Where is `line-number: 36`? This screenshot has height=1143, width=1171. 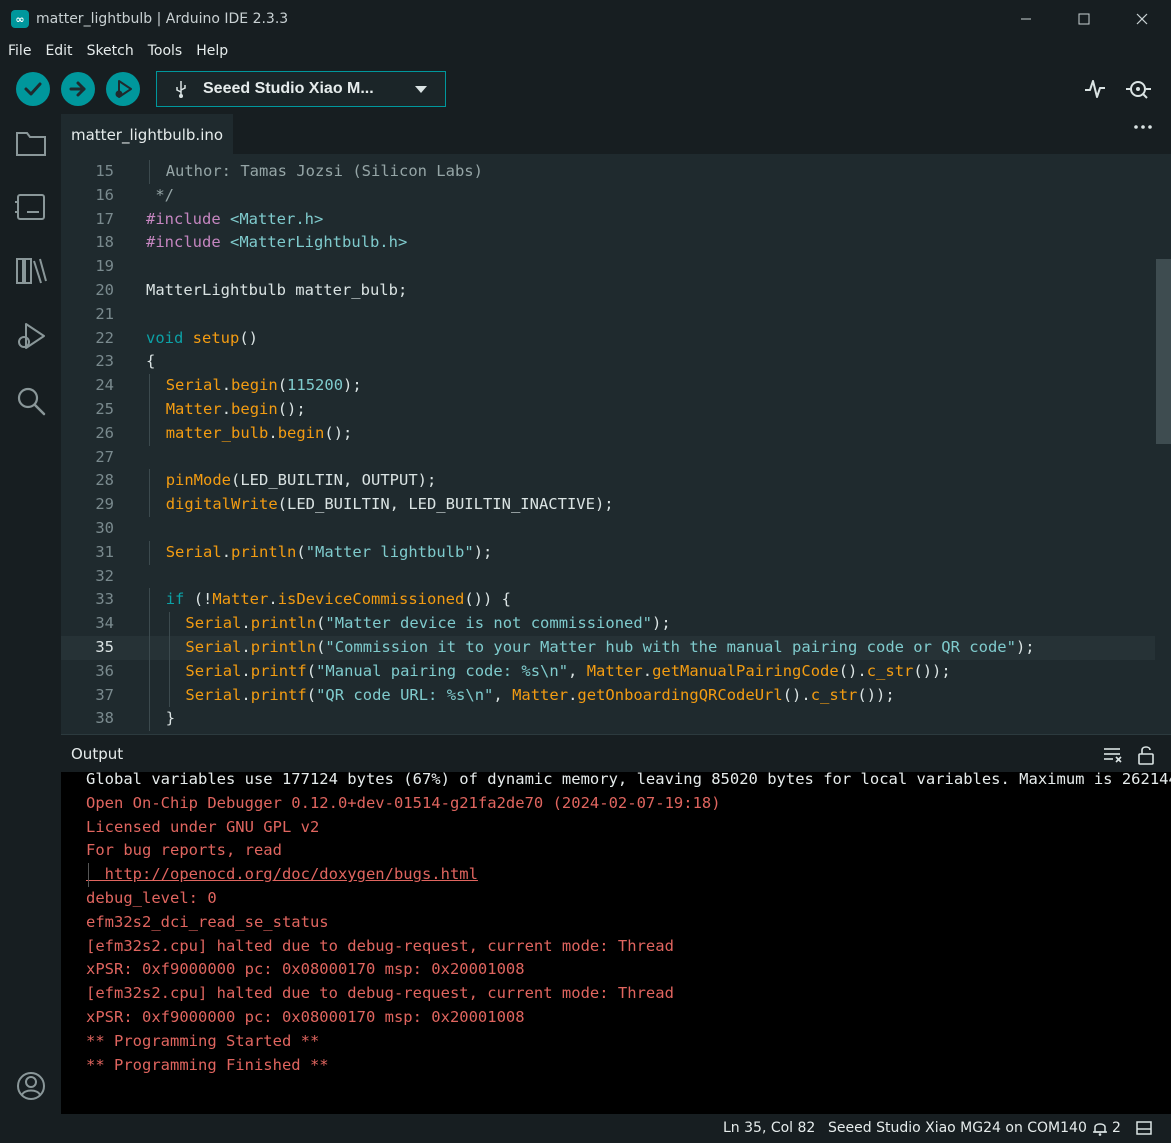
line-number: 36 is located at coordinates (104, 670).